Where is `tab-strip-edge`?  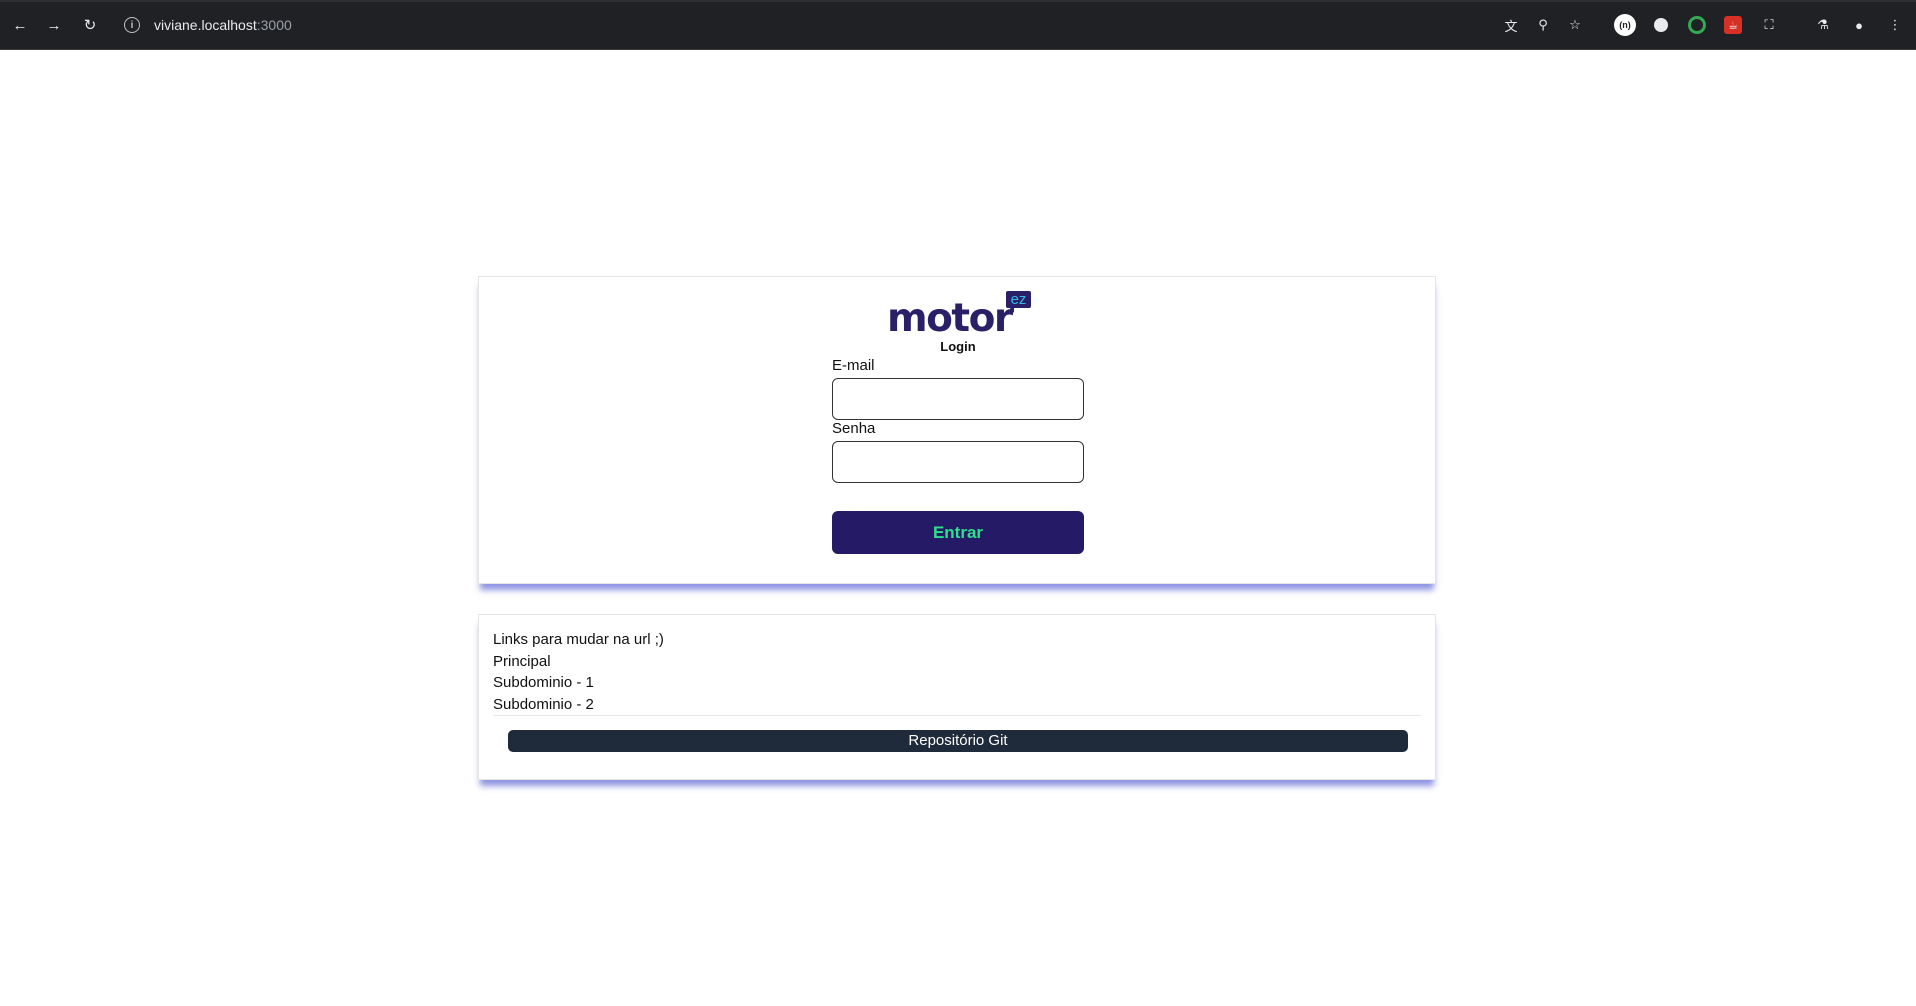
tab-strip-edge is located at coordinates (958, 1).